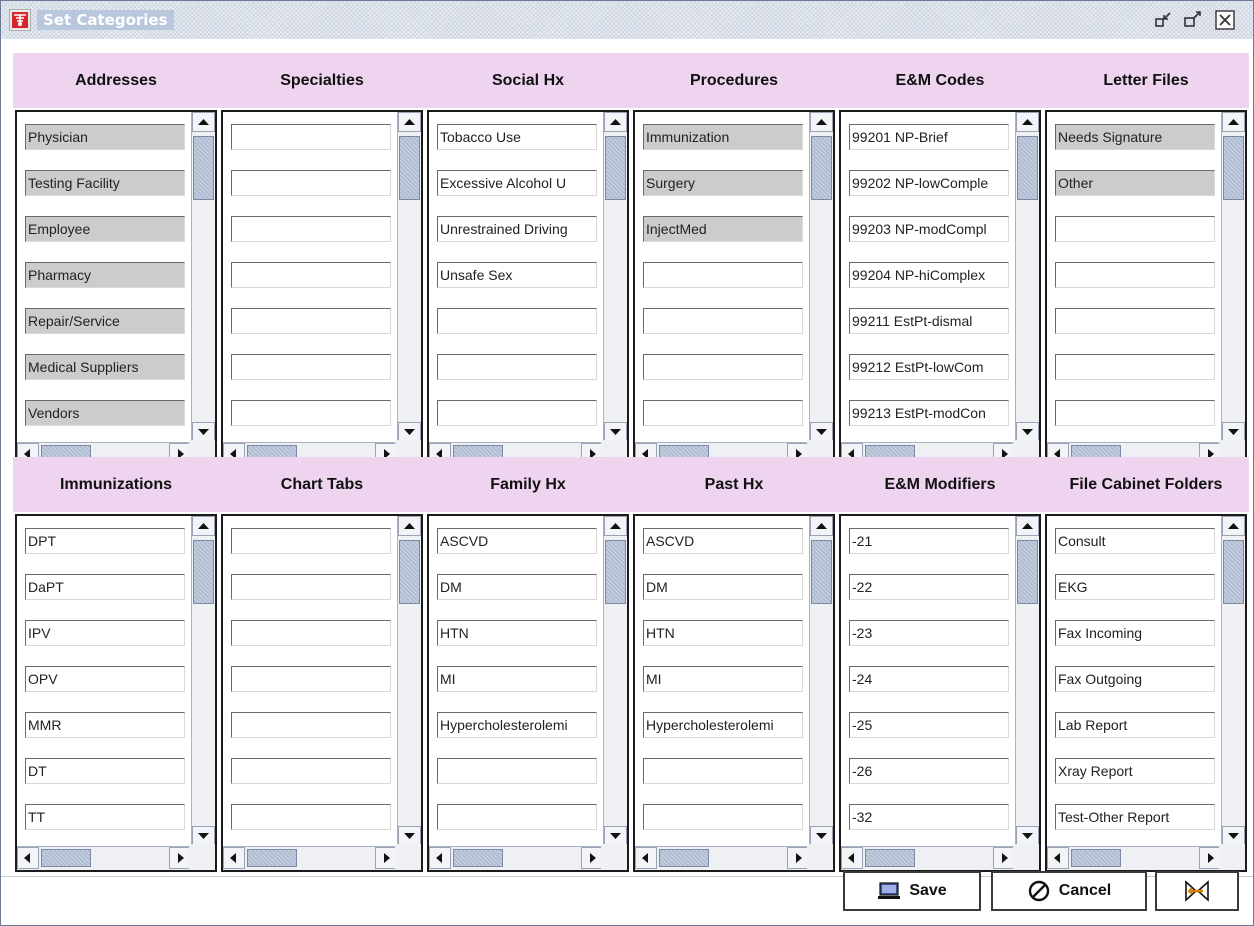  I want to click on category-field: Vendors, so click(105, 413).